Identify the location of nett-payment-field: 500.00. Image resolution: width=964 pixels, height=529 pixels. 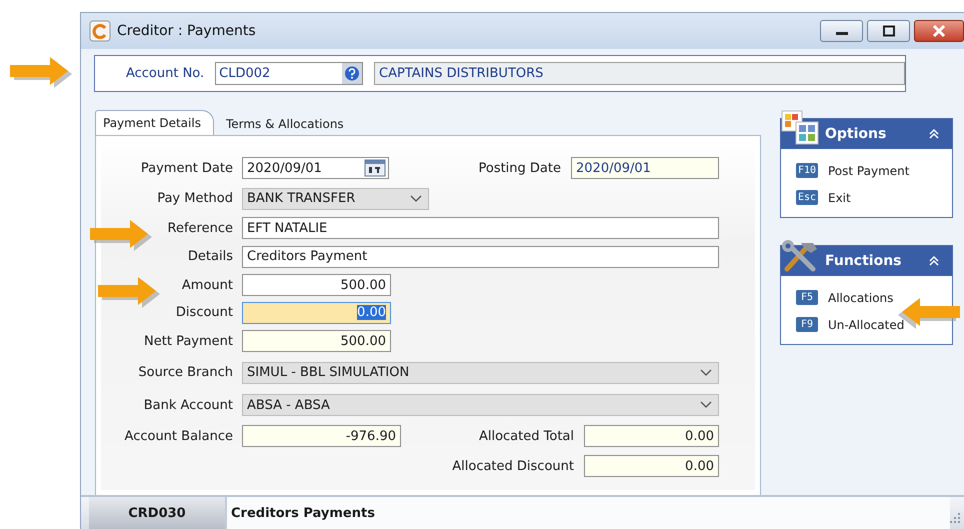
(316, 341).